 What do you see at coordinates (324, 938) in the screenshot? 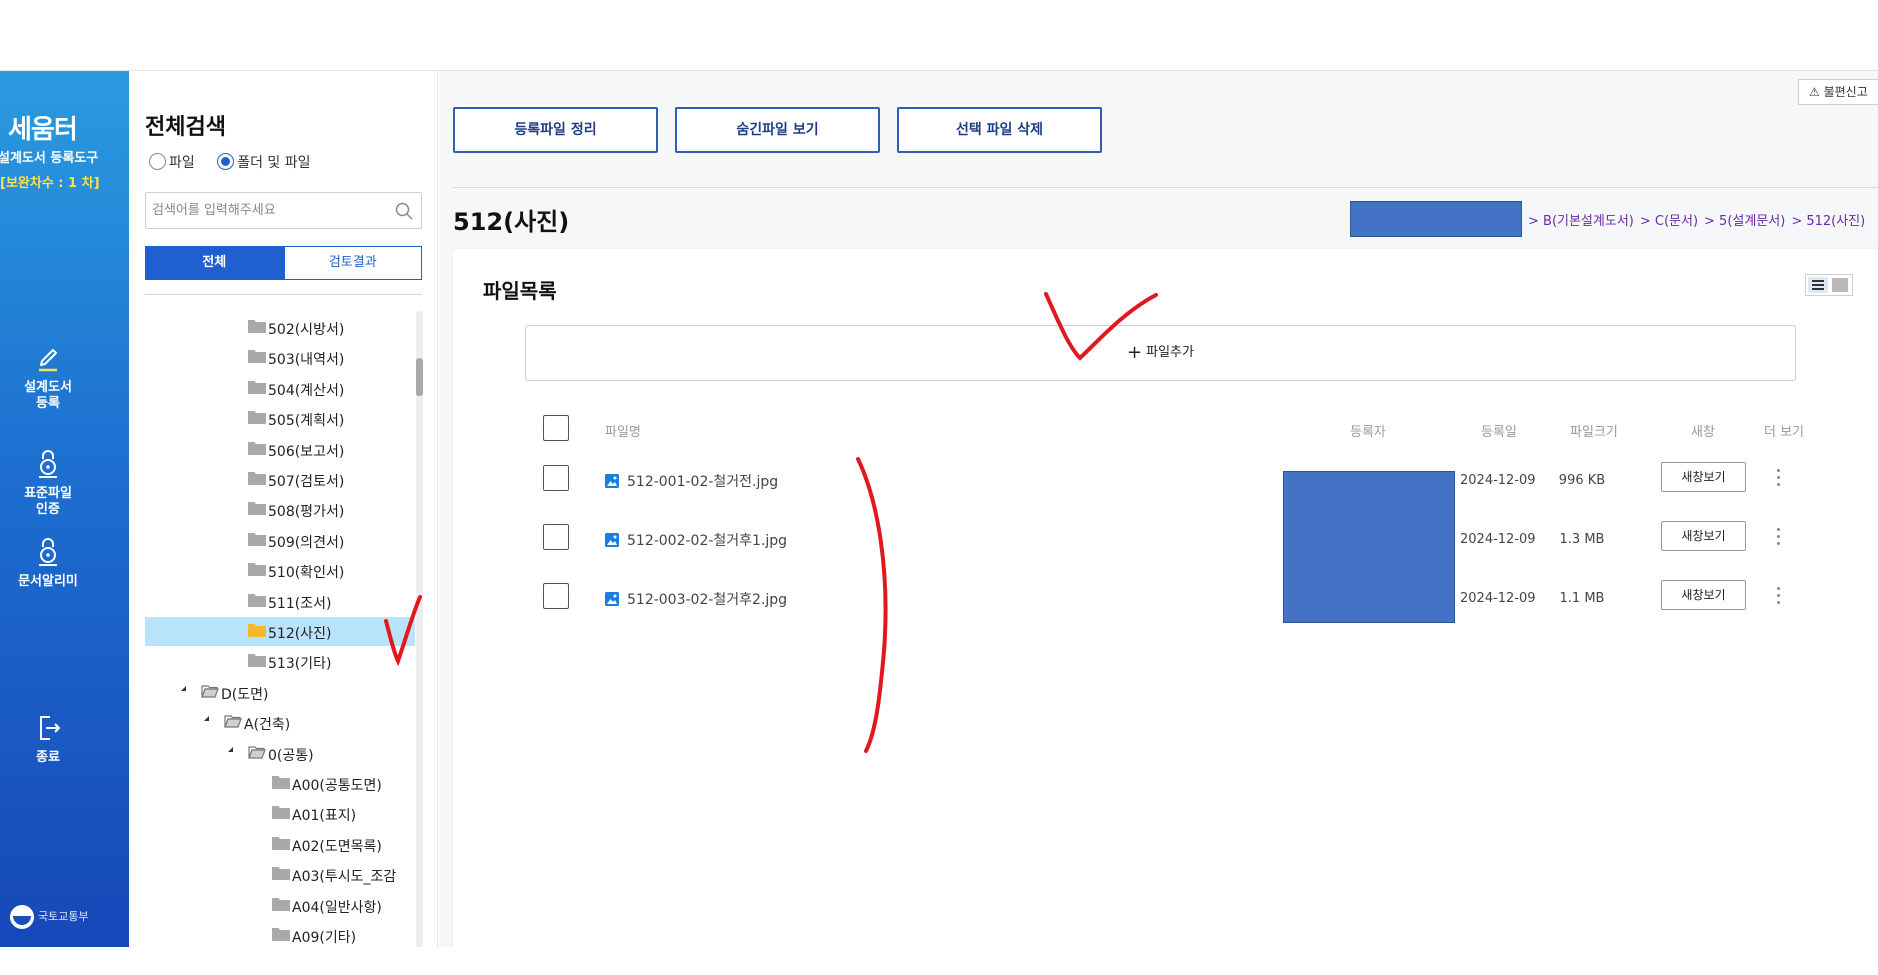
I see `tree-item-label: A09(기타)` at bounding box center [324, 938].